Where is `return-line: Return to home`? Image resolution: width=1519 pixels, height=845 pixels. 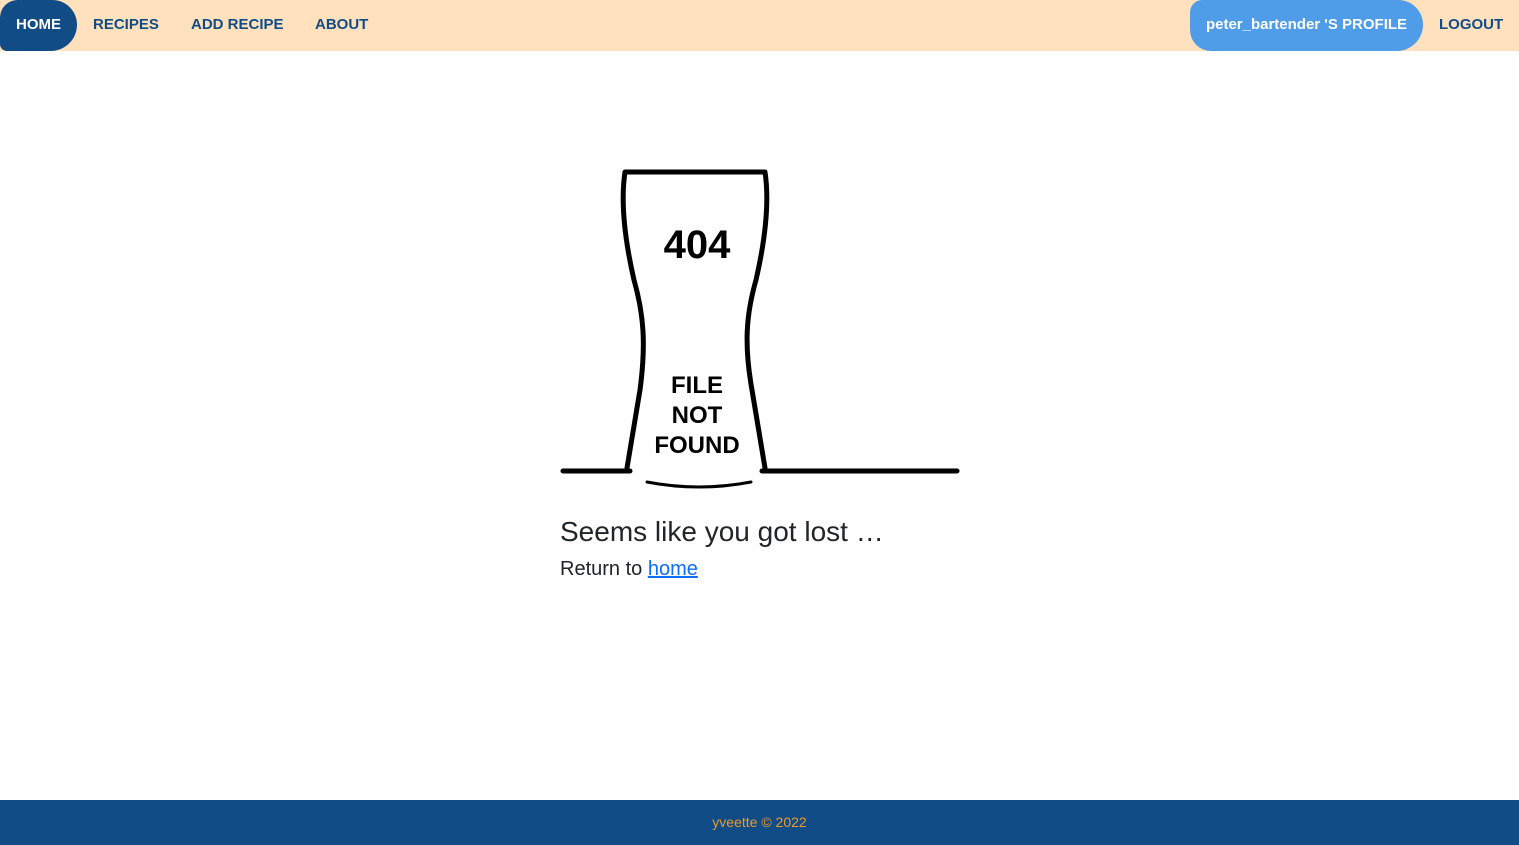 return-line: Return to home is located at coordinates (629, 569).